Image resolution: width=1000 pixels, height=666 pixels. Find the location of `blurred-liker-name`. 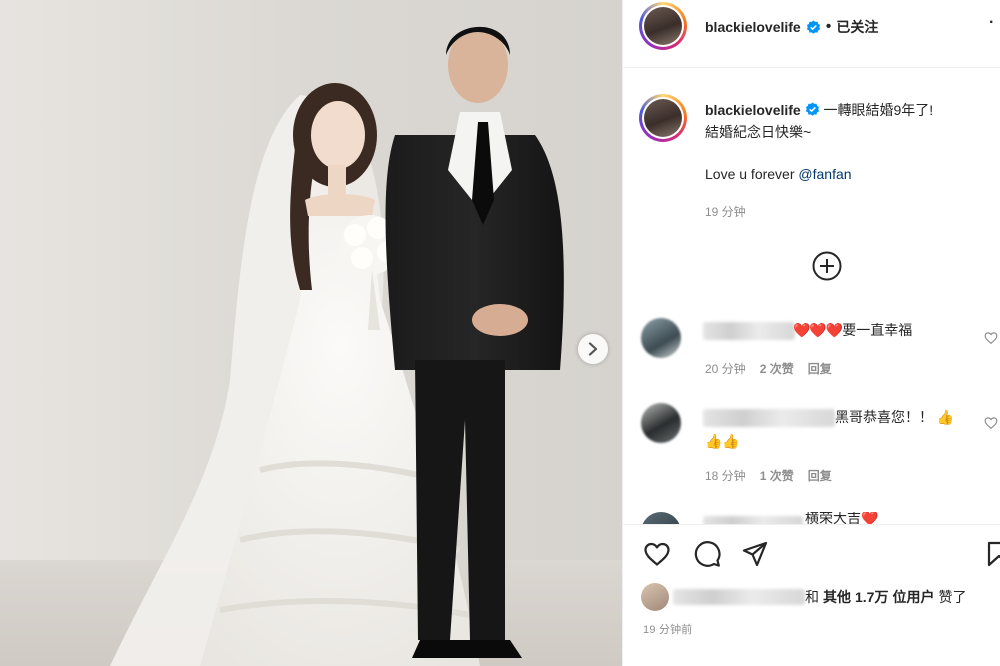

blurred-liker-name is located at coordinates (739, 597).